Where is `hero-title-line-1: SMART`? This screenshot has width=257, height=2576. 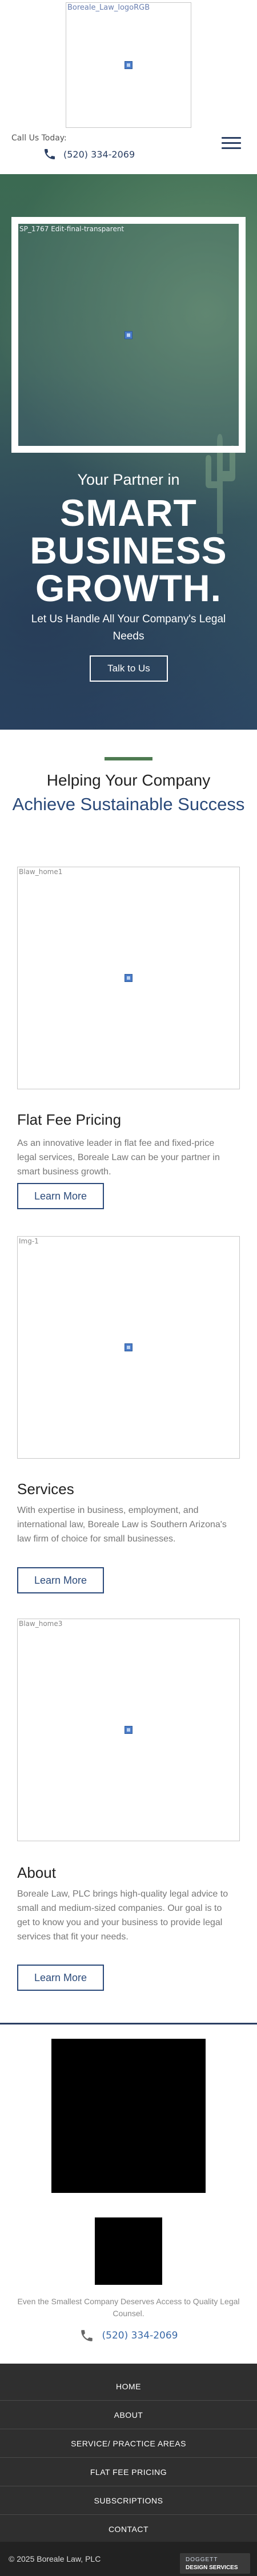
hero-title-line-1: SMART is located at coordinates (128, 513).